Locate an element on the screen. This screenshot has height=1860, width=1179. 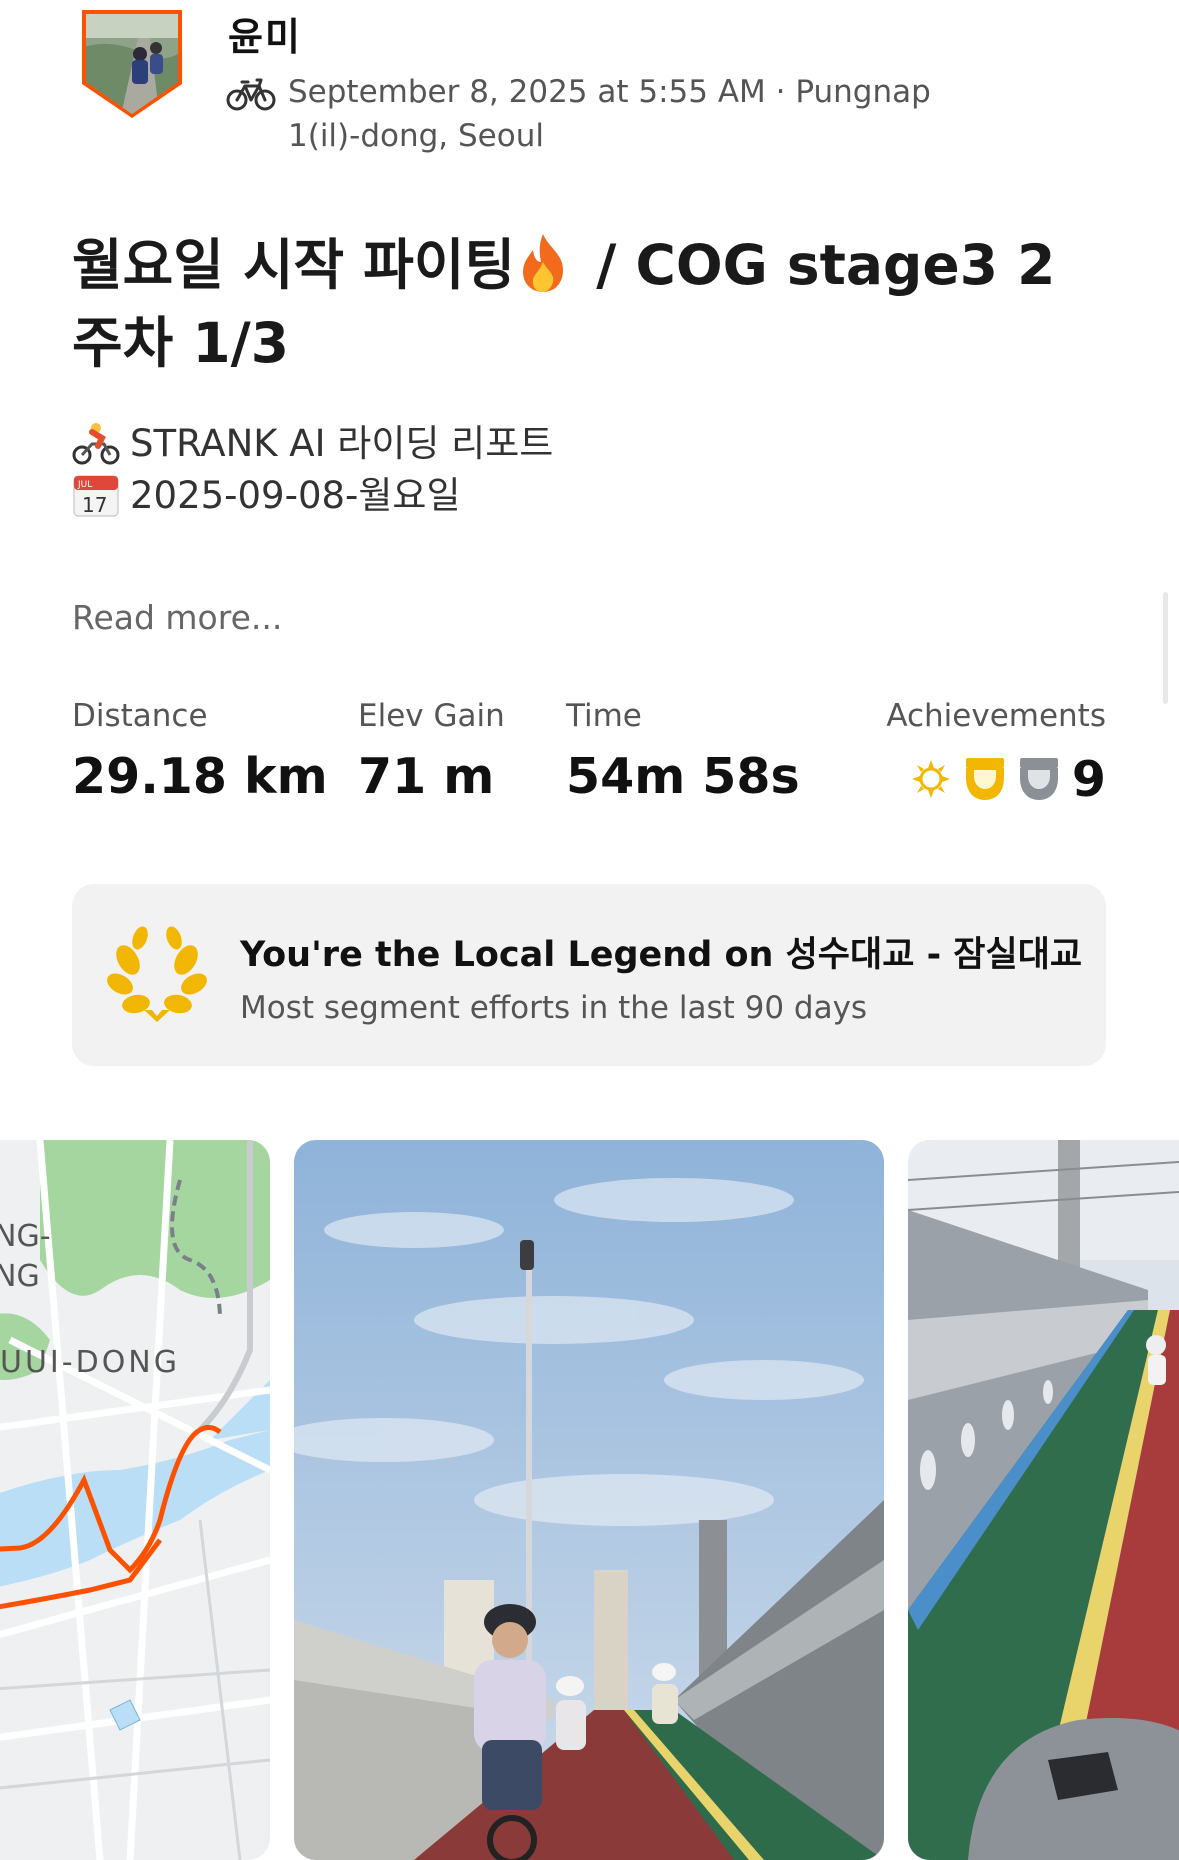
local-legend-laurel-icon is located at coordinates (157, 974).